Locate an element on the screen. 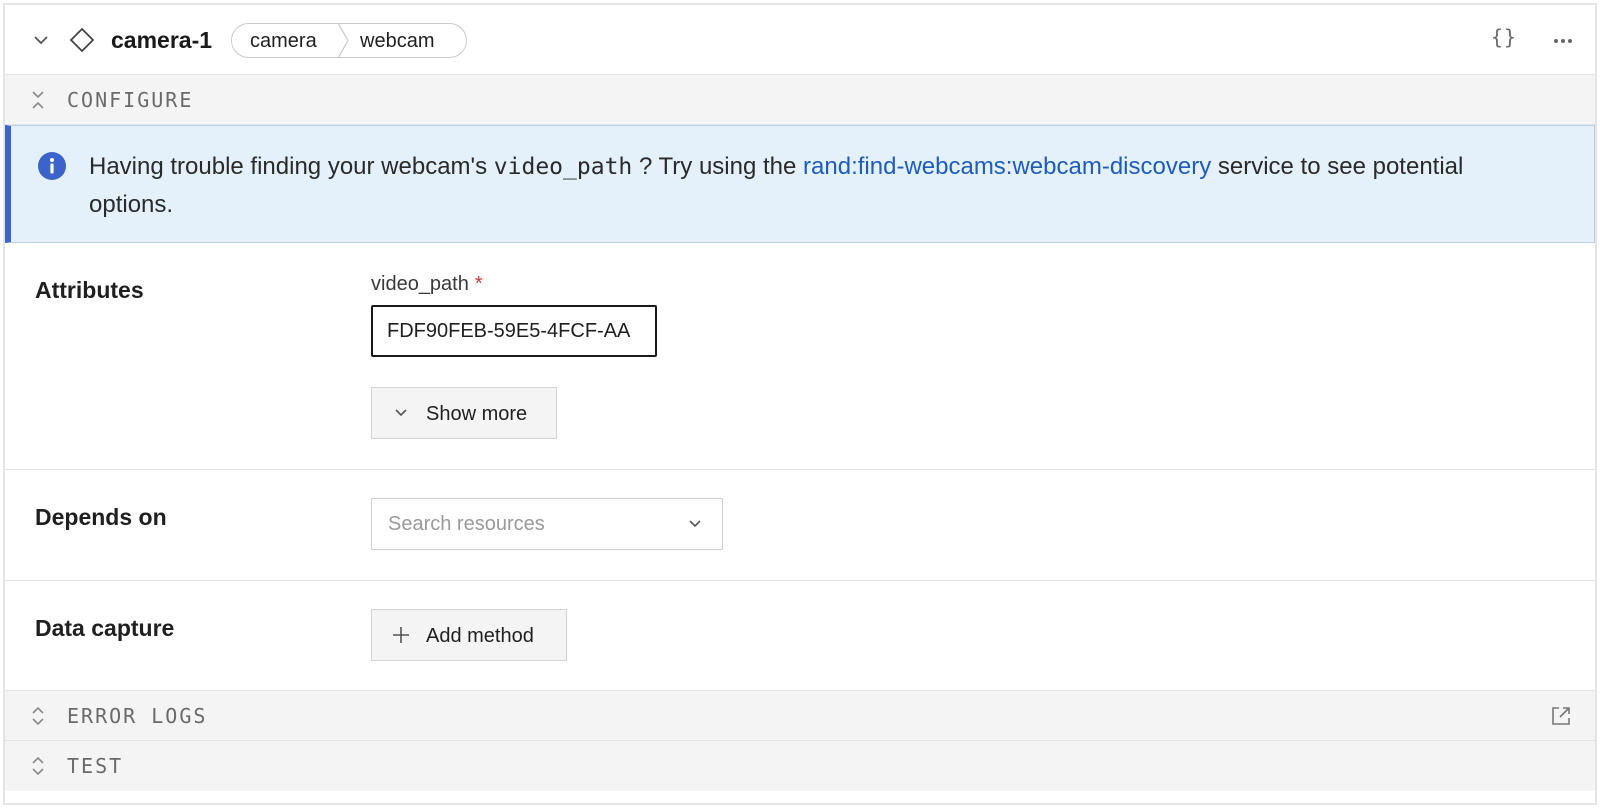  breadcrumb: camera webcam is located at coordinates (349, 40).